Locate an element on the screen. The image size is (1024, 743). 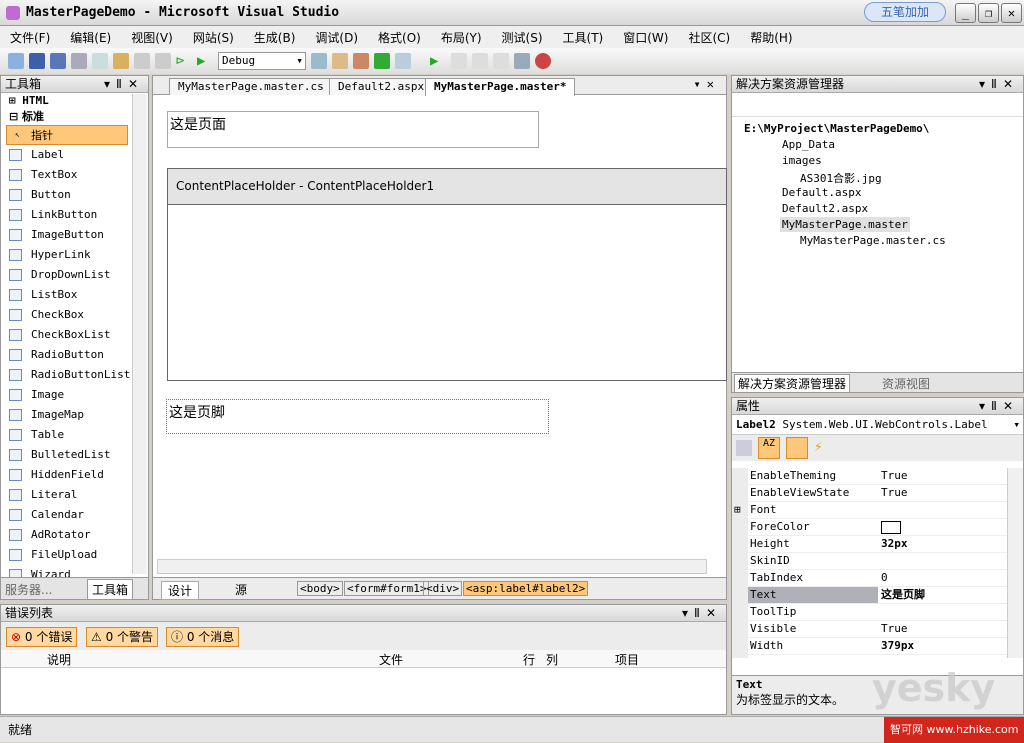
property-row: ToolTip is located at coordinates (877, 612).